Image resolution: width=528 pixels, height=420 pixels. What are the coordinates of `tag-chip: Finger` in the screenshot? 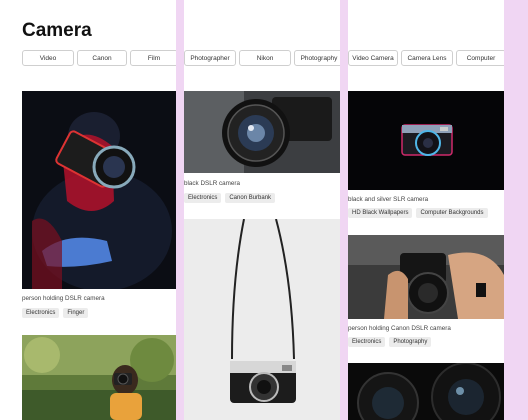 It's located at (76, 313).